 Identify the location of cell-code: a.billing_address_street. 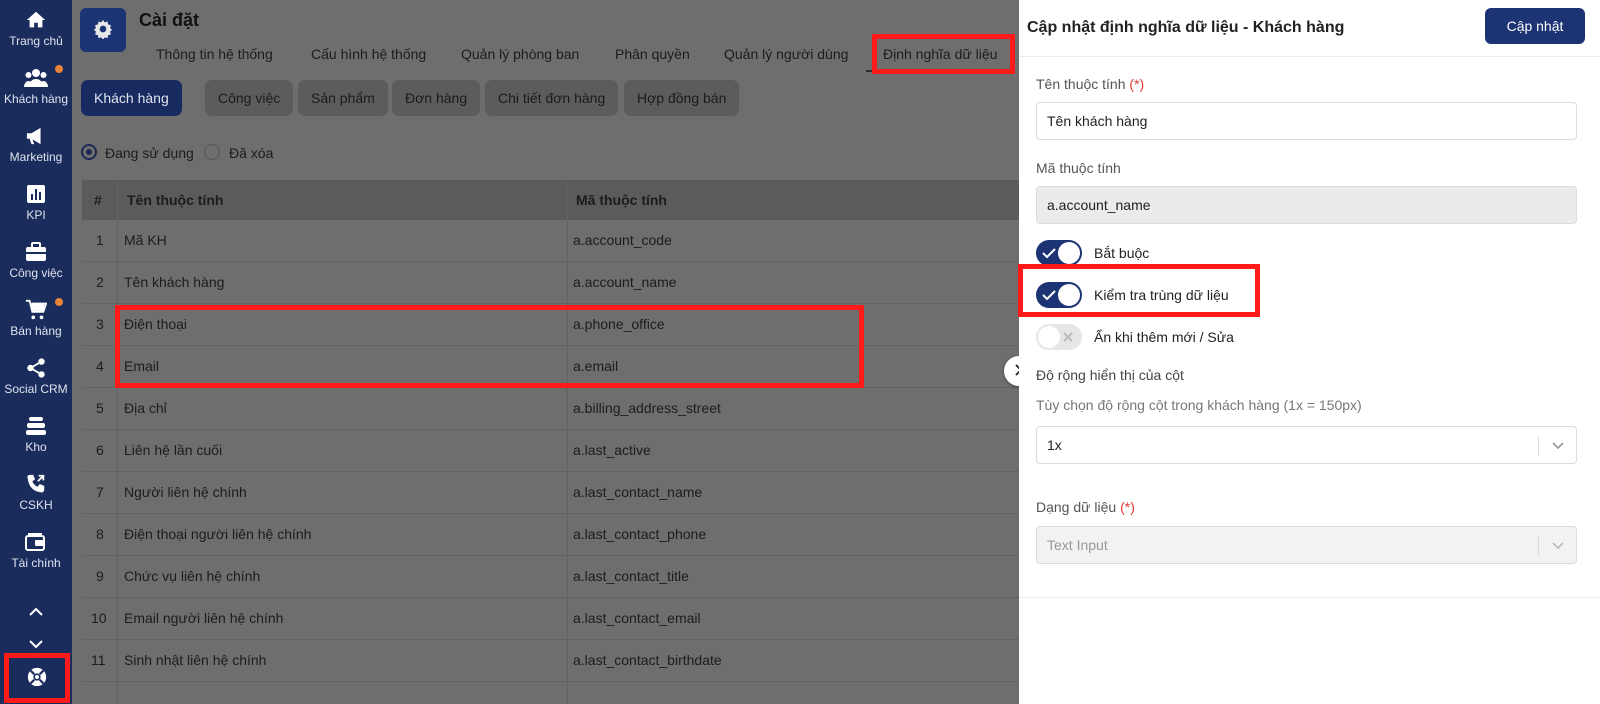
(647, 408).